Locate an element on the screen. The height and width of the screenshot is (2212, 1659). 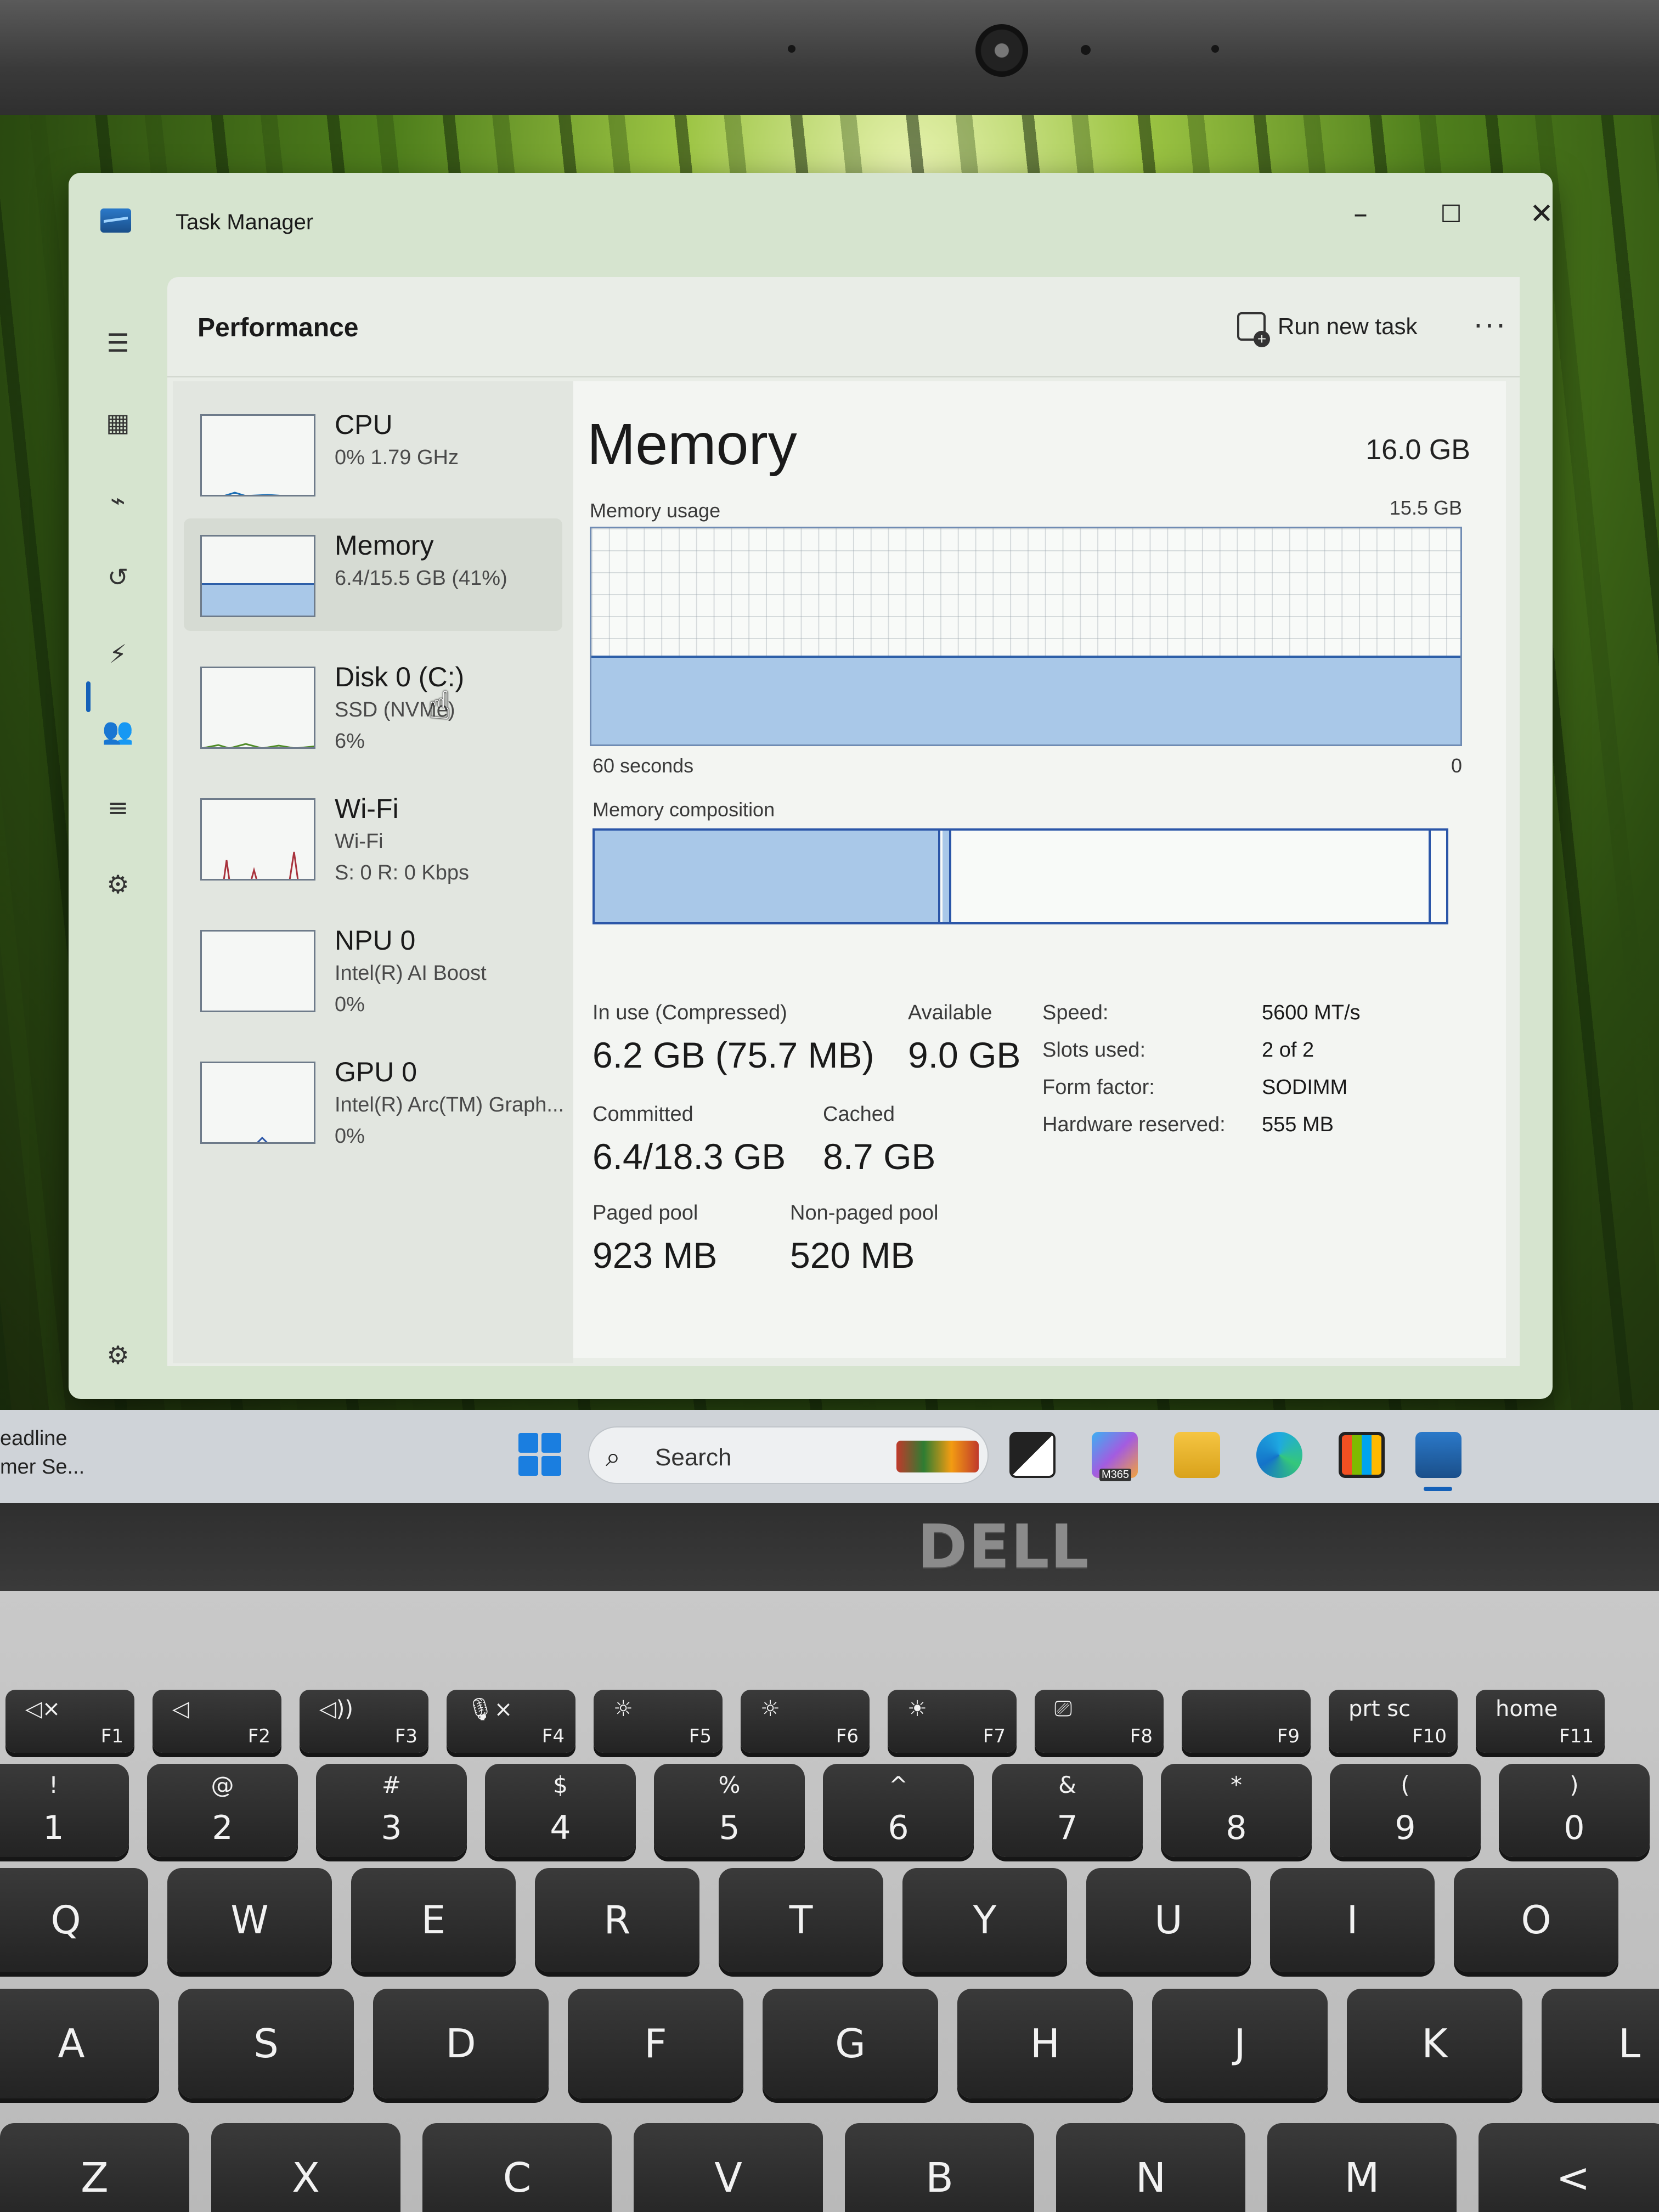
device-item-cpu: CPU 0% 1.79 GHz is located at coordinates (373, 454).